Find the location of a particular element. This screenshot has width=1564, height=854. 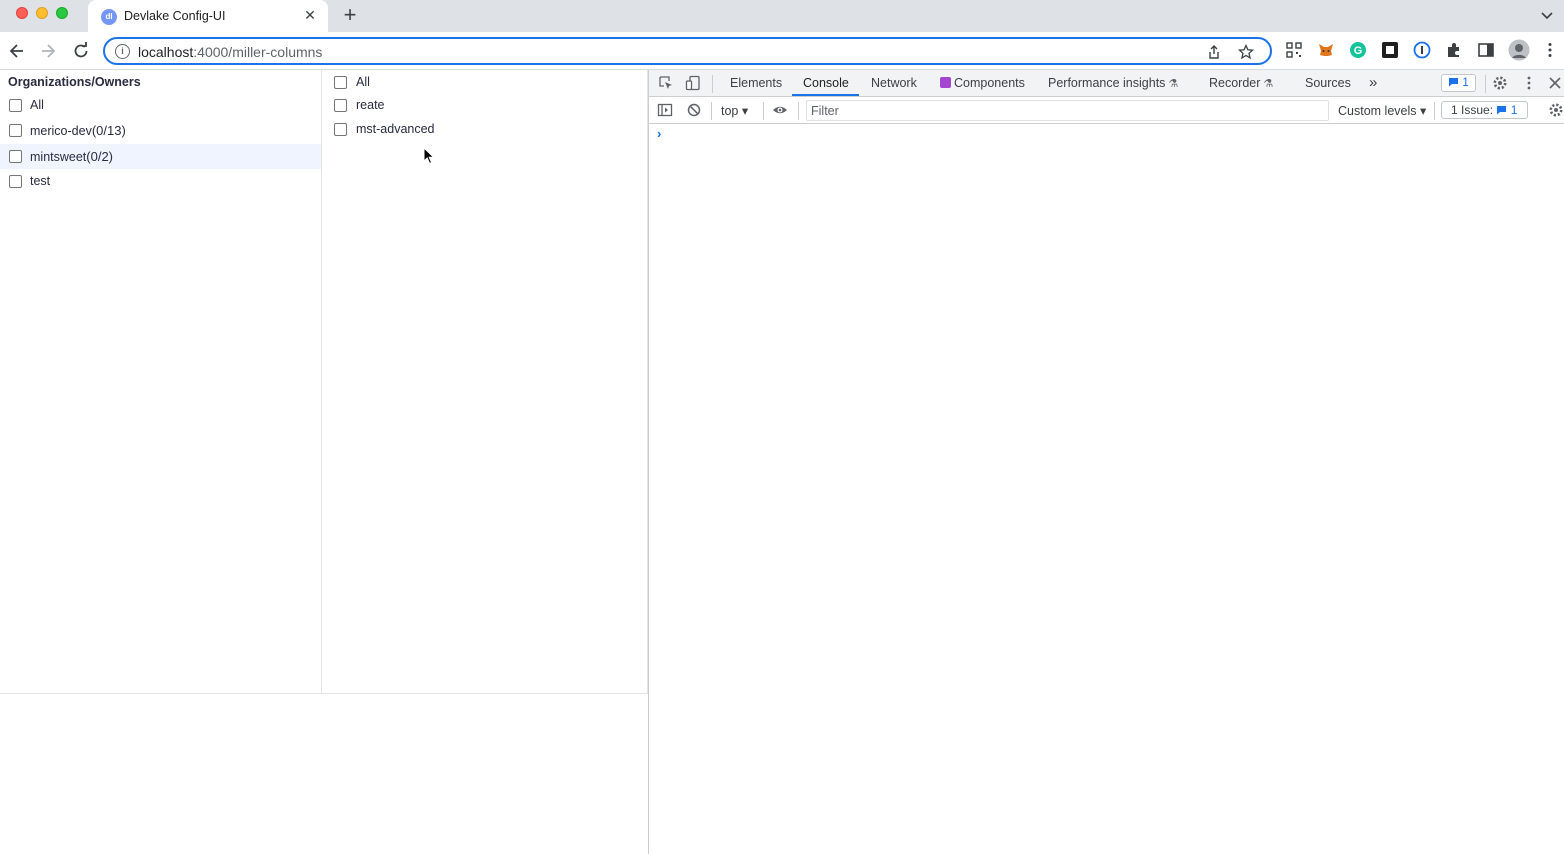

javascript-context-select: top ▾ is located at coordinates (734, 110).